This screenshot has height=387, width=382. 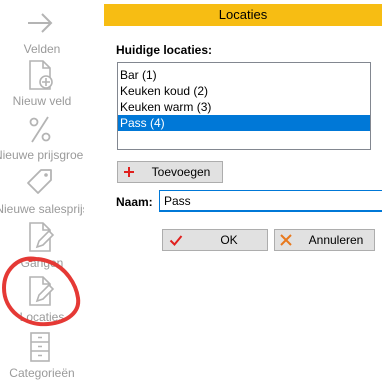 I want to click on sidebar-item-label: Nieuwe prijsgroep, so click(x=42, y=155).